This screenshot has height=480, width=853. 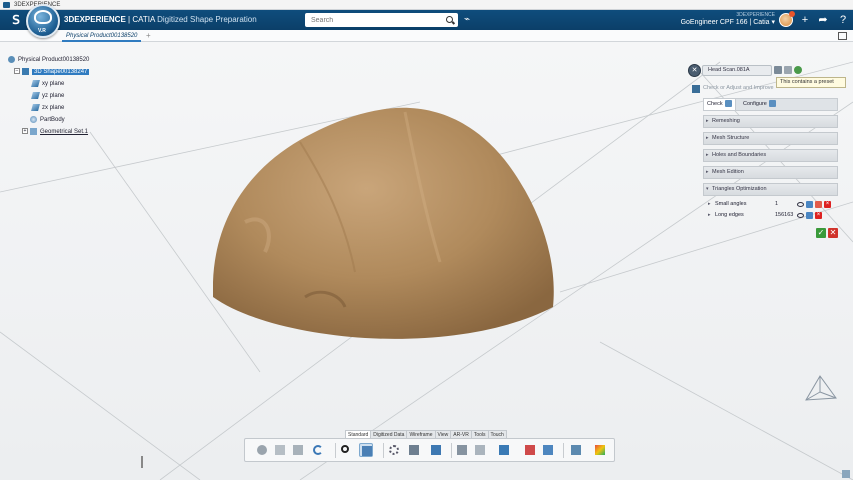 What do you see at coordinates (600, 450) in the screenshot?
I see `color-cube-icon` at bounding box center [600, 450].